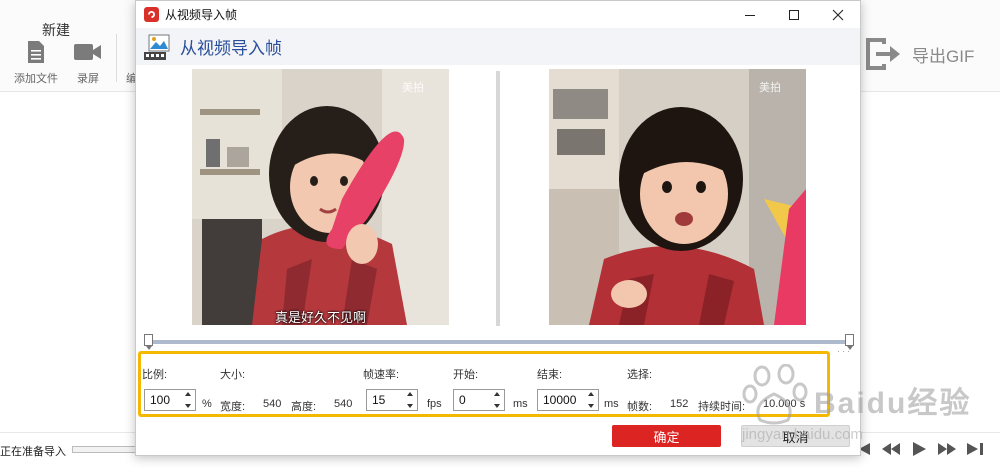  I want to click on record-screen-label: 录屏, so click(88, 79).